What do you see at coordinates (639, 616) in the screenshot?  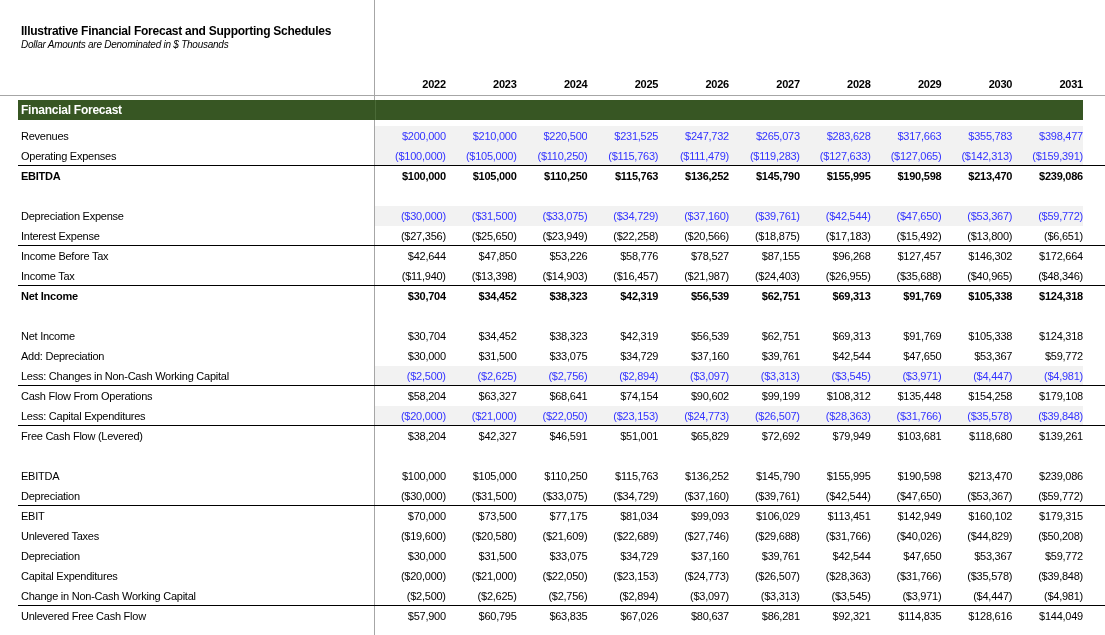 I see `table-cell-text: $67,026` at bounding box center [639, 616].